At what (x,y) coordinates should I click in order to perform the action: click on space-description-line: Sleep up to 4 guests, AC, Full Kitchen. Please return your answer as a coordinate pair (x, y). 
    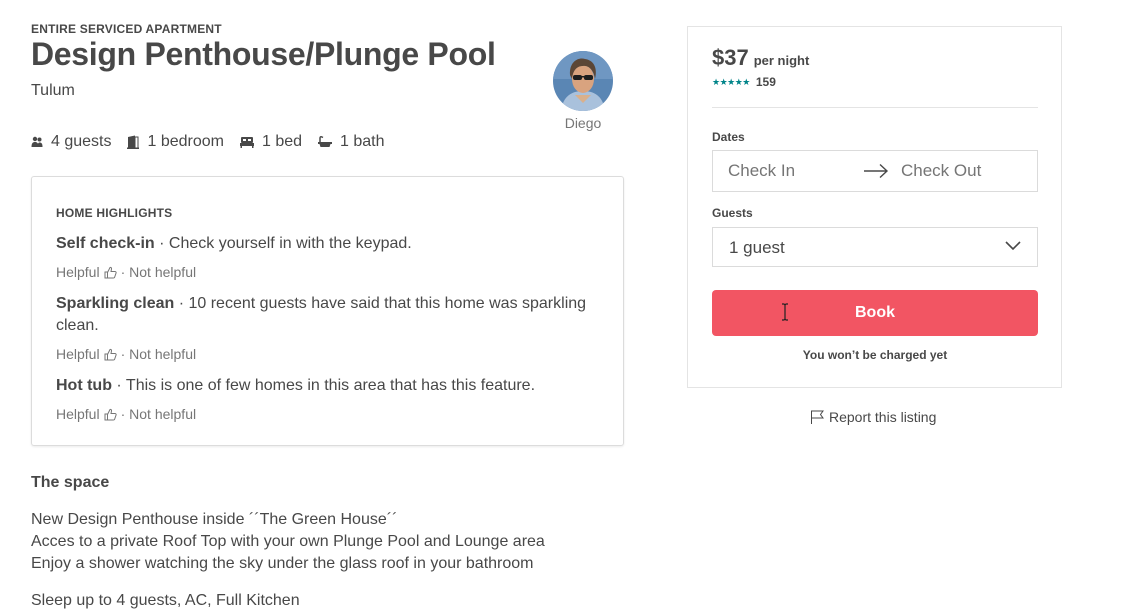
    Looking at the image, I should click on (165, 600).